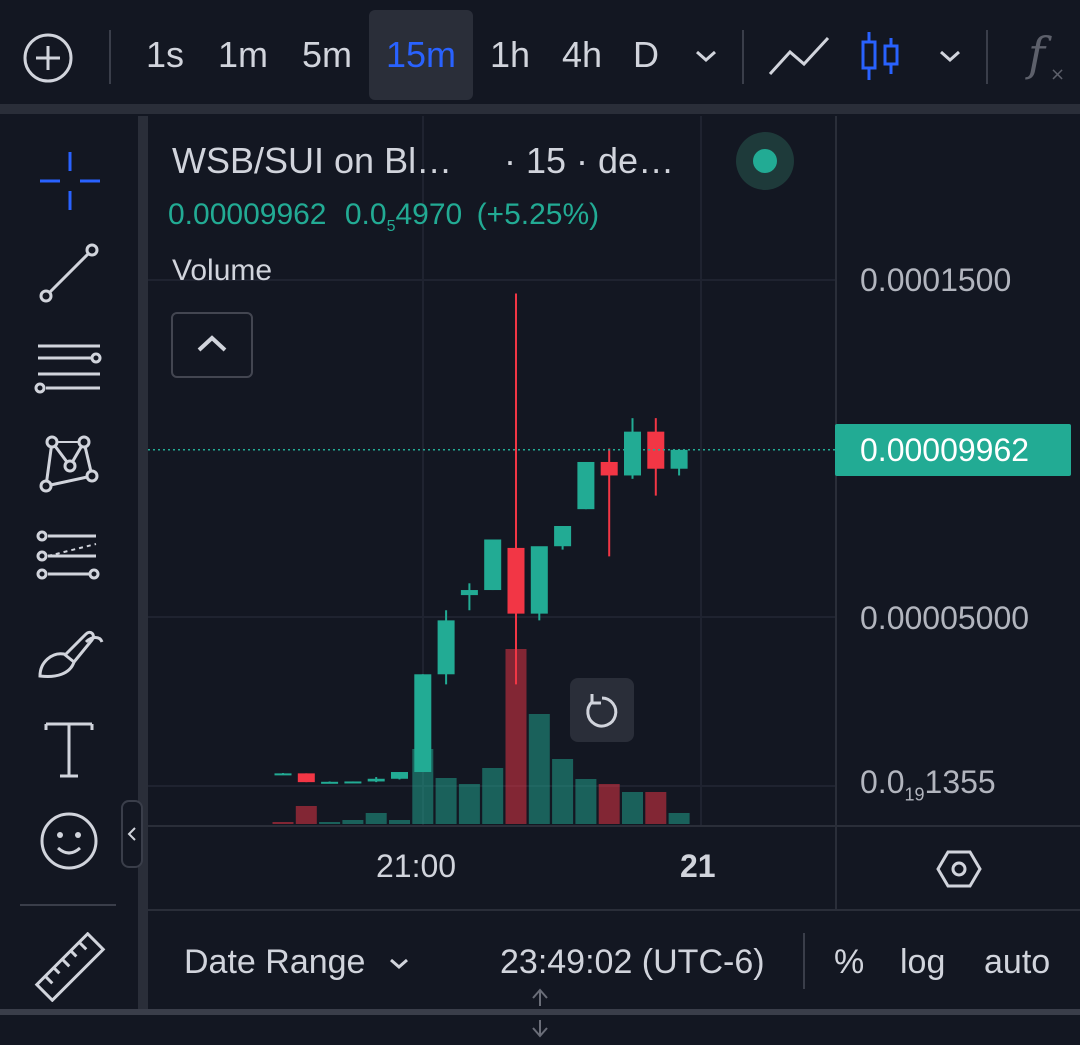 The image size is (1080, 1045). Describe the element at coordinates (429, 214) in the screenshot. I see `legend-change-rest: 4970` at that location.